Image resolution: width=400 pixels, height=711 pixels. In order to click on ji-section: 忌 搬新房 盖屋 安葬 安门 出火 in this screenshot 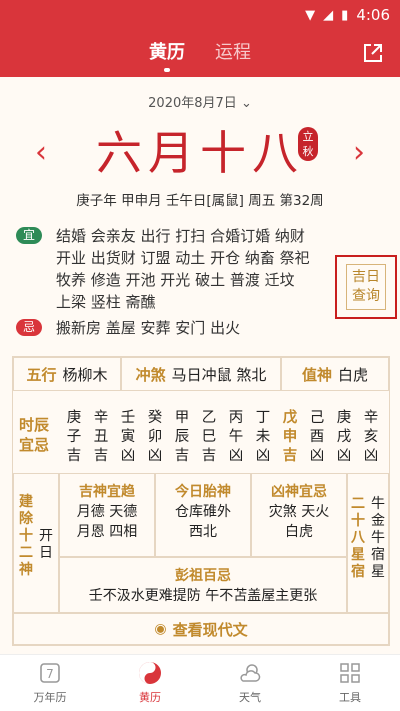, I will do `click(176, 328)`.